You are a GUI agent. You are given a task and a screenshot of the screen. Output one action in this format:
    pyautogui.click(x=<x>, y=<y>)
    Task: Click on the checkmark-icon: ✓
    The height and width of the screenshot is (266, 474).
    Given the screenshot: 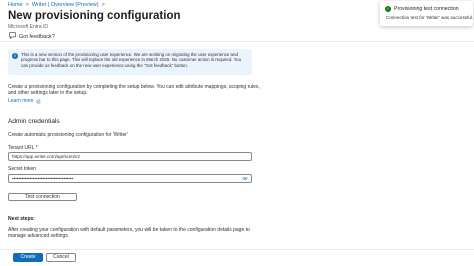 What is the action you would take?
    pyautogui.click(x=388, y=9)
    